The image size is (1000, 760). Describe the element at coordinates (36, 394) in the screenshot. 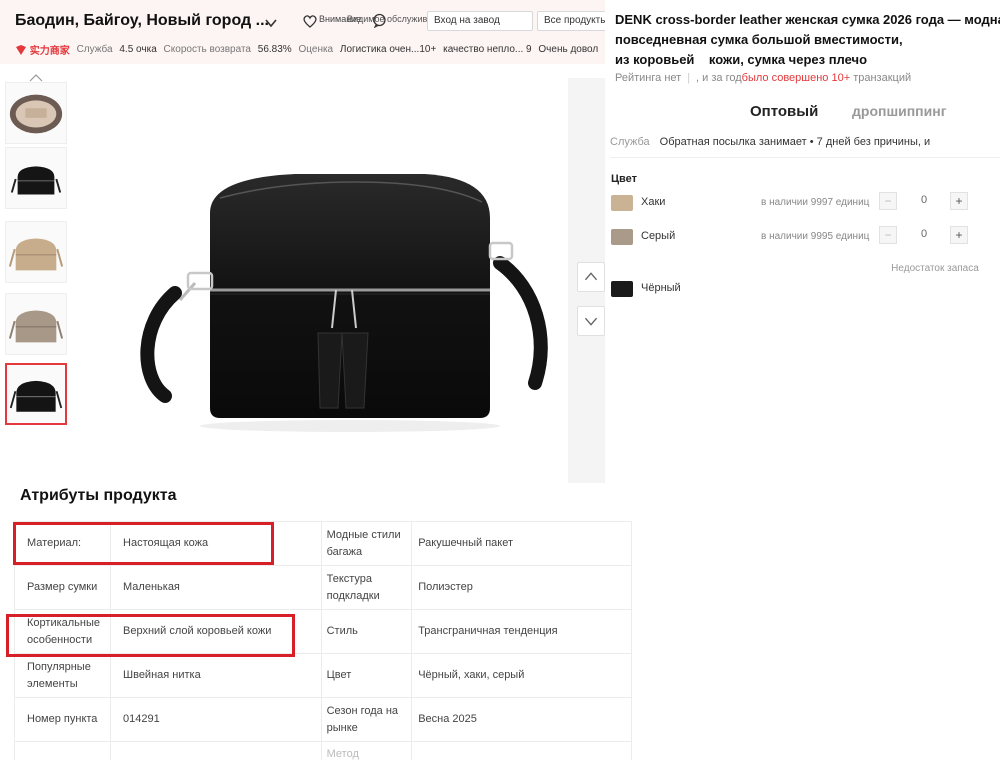

I see `thumbnail-black-selected` at that location.